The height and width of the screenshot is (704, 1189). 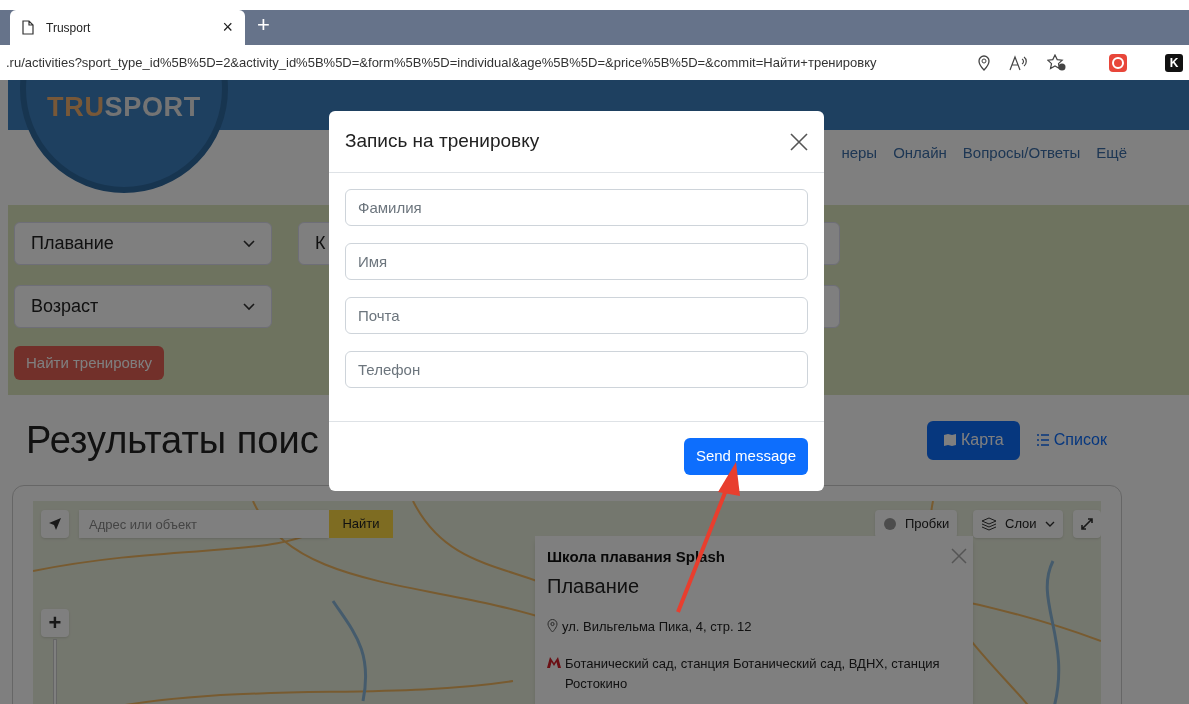 I want to click on list-icon, so click(x=1042, y=440).